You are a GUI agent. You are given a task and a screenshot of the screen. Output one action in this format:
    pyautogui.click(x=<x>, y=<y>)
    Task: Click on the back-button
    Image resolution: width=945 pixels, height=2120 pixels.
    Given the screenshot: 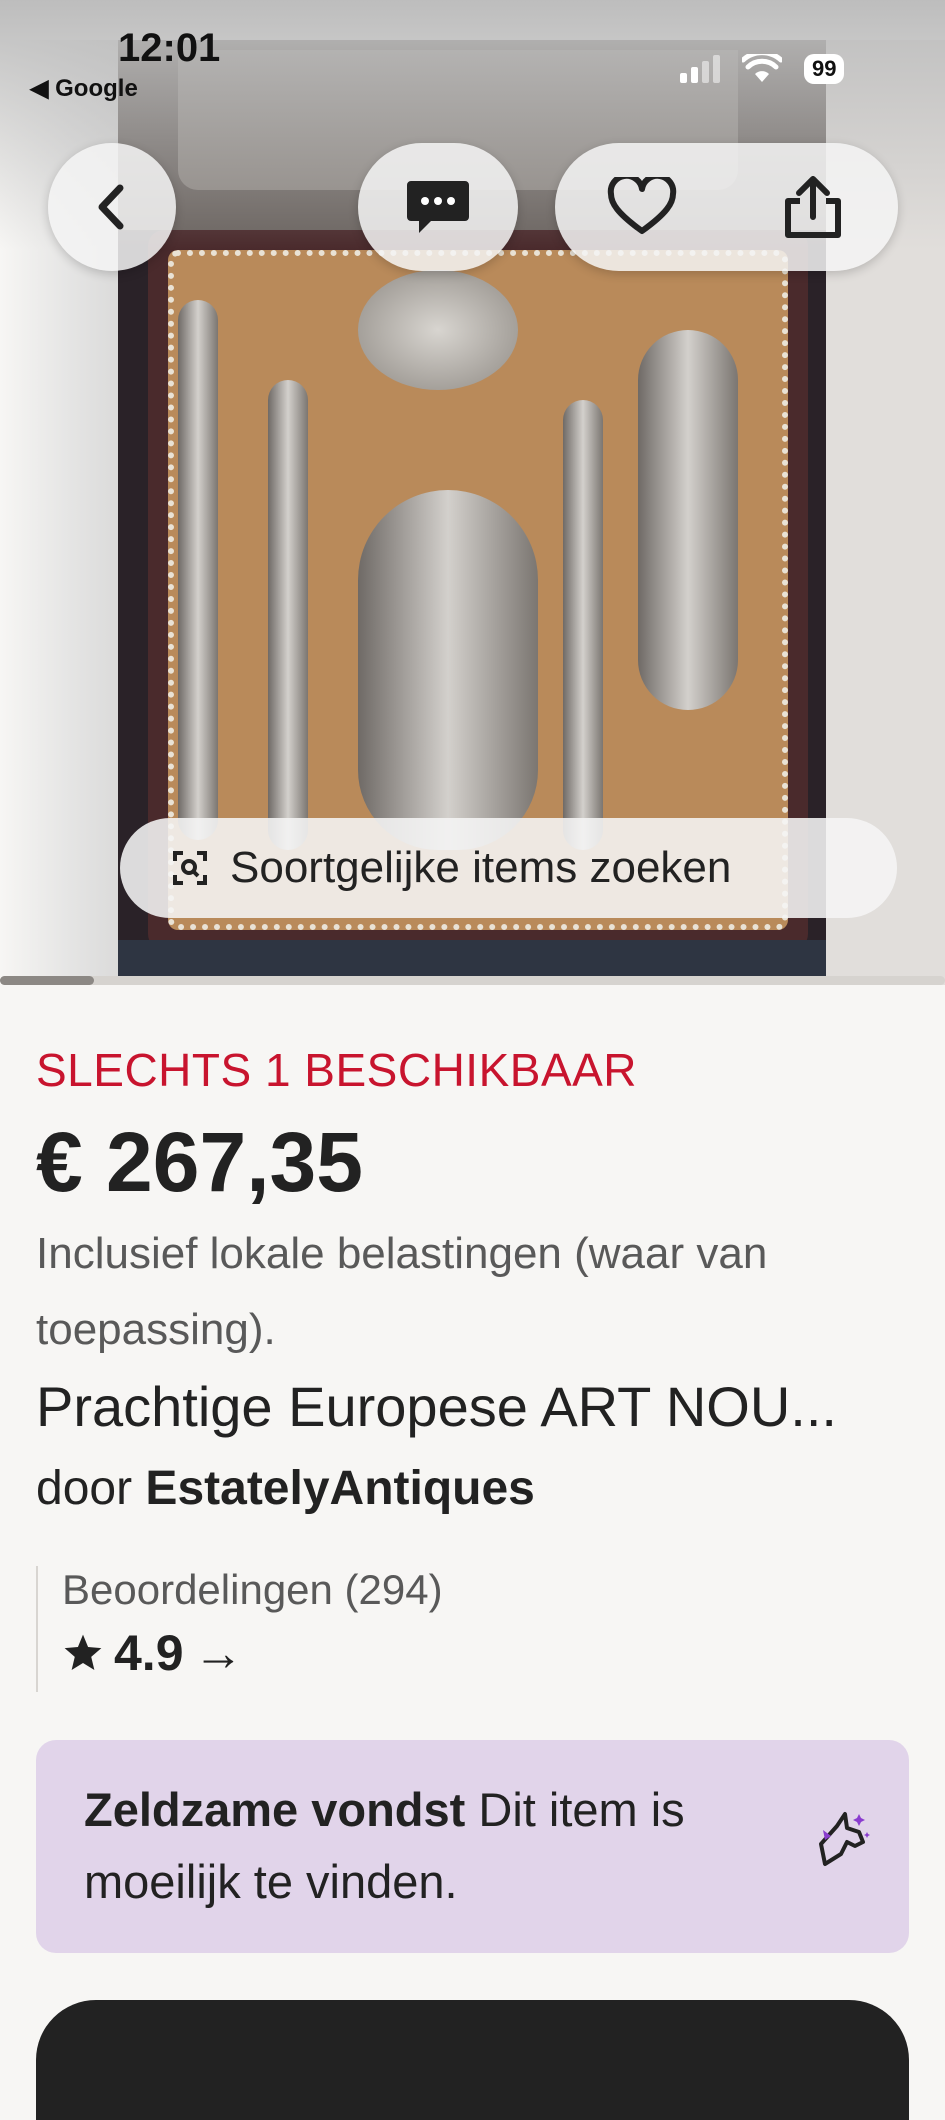 What is the action you would take?
    pyautogui.click(x=112, y=207)
    